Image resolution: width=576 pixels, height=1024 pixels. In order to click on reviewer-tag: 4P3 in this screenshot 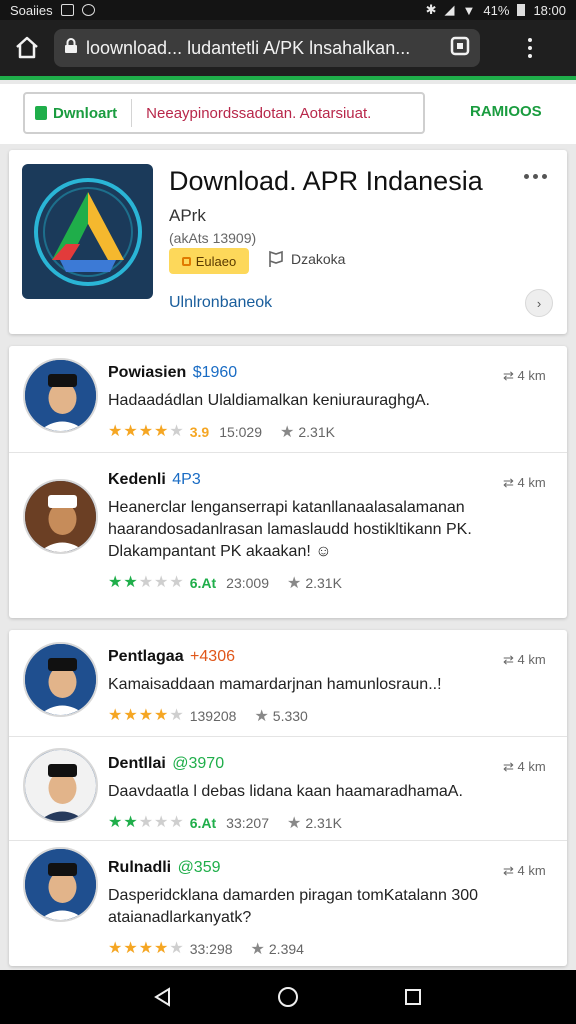, I will do `click(186, 479)`.